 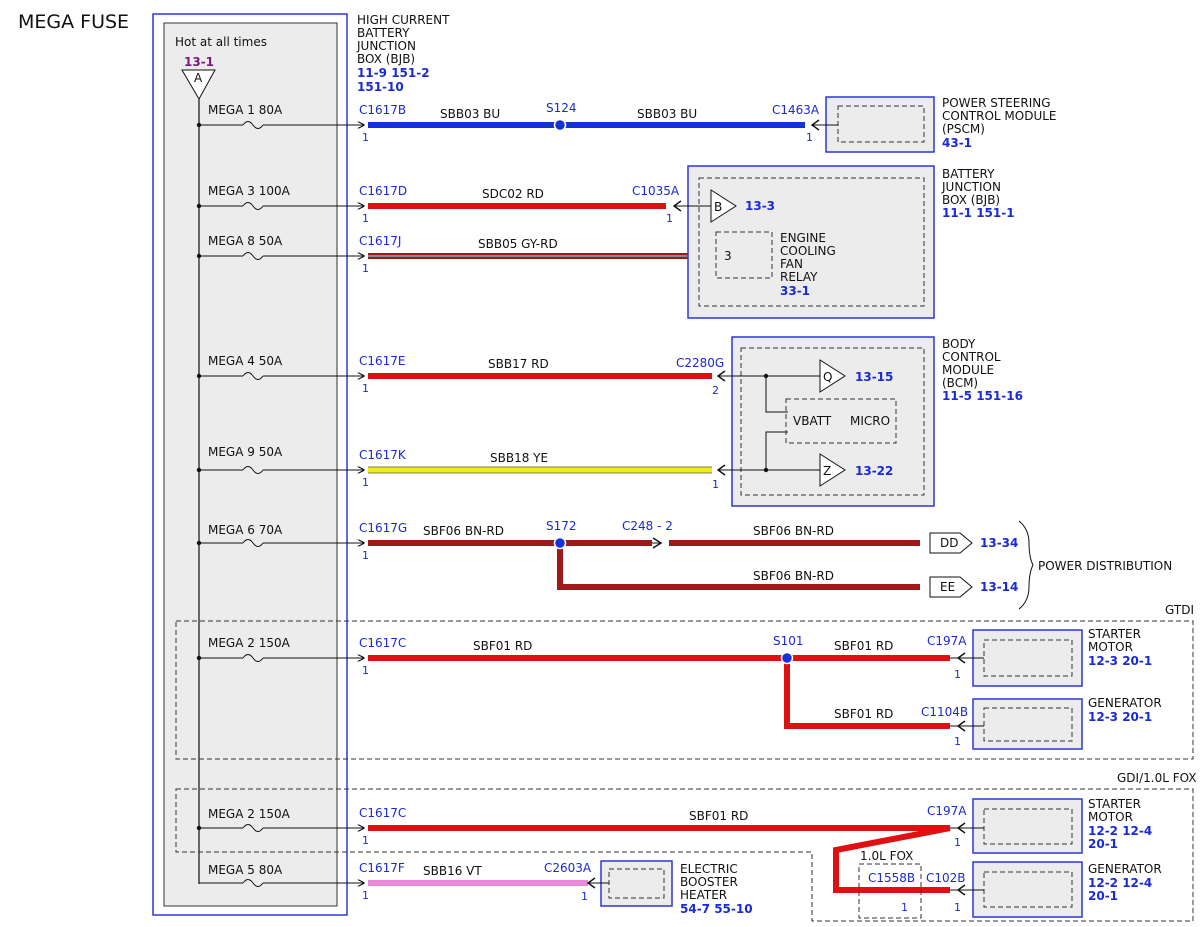 What do you see at coordinates (1120, 717) in the screenshot?
I see `gen1-ref: 12-3 20-1` at bounding box center [1120, 717].